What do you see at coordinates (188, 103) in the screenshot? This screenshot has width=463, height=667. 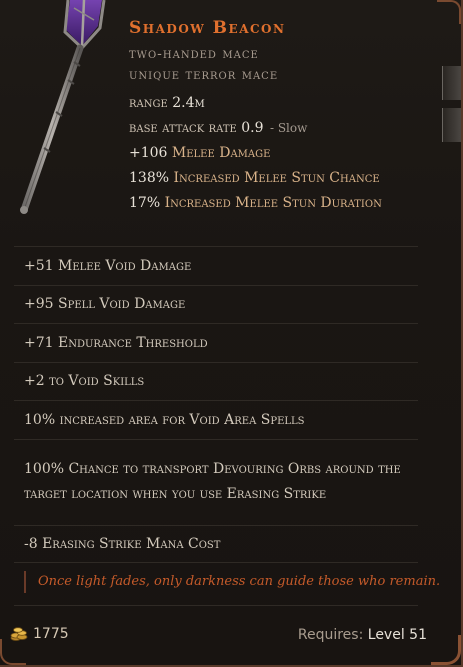 I see `range-value: 2.4m` at bounding box center [188, 103].